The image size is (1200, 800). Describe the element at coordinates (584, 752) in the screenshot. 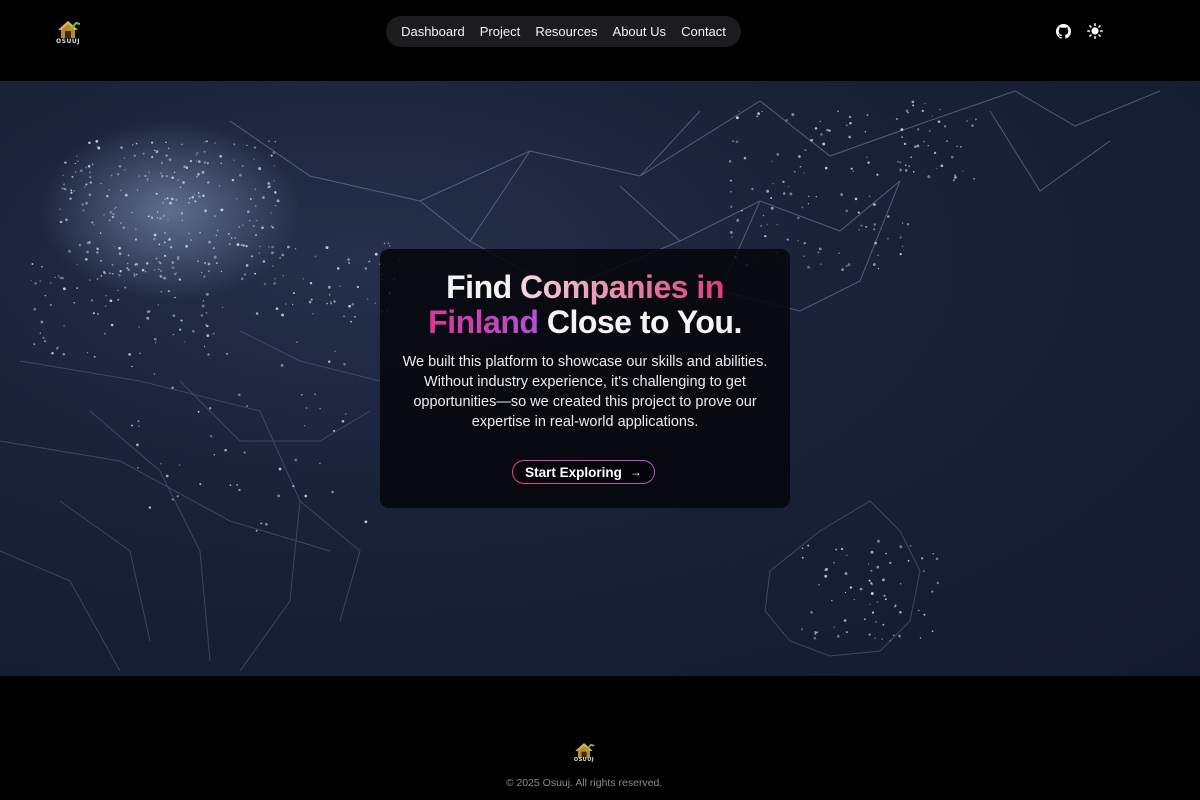

I see `footer-logo: OSUUJ` at that location.